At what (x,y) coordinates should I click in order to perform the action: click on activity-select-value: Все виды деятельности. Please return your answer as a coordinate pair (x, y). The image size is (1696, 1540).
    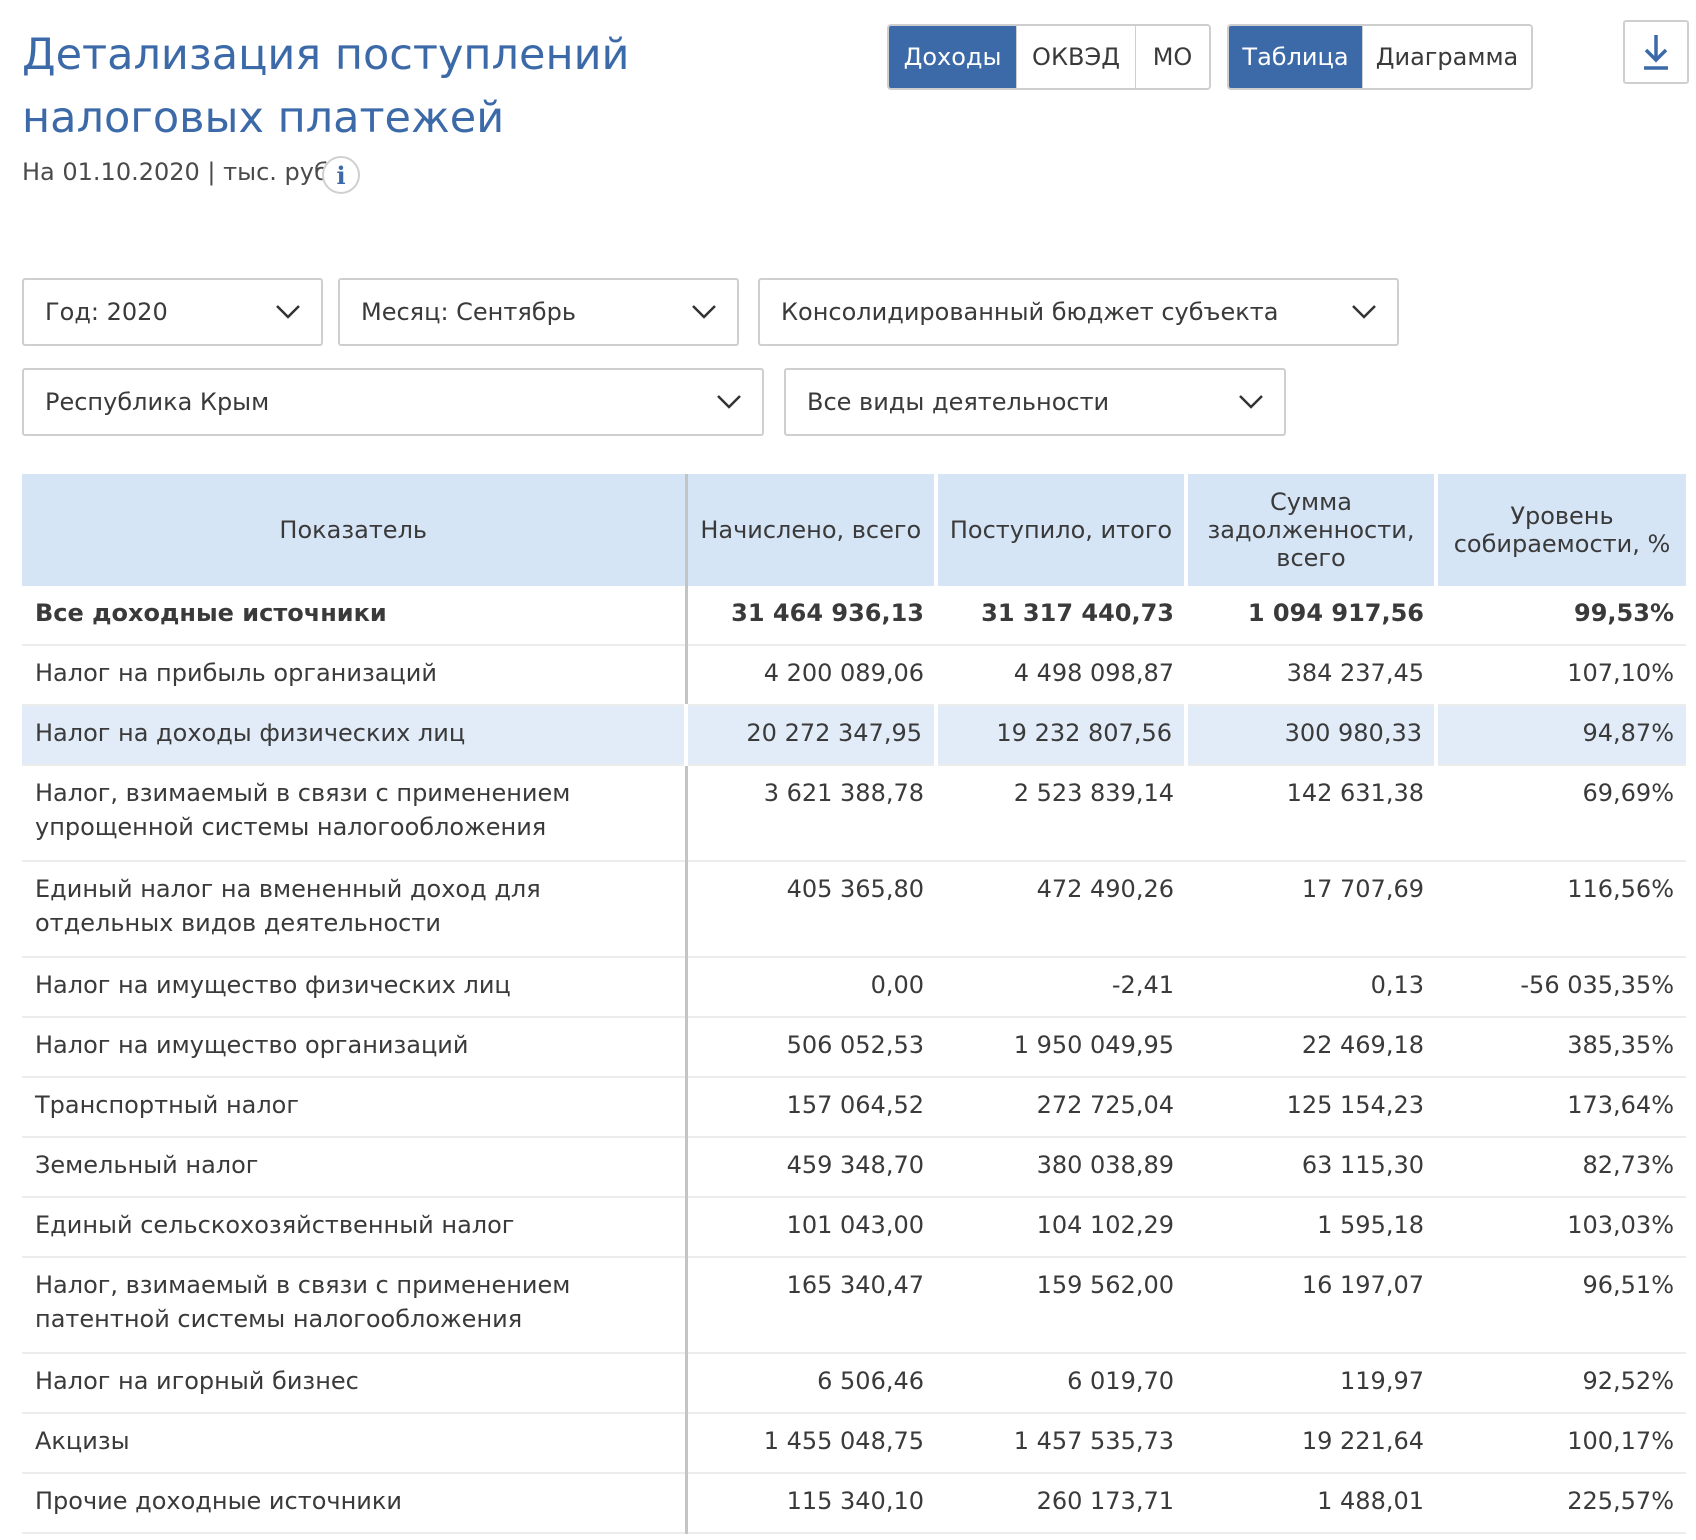
    Looking at the image, I should click on (958, 402).